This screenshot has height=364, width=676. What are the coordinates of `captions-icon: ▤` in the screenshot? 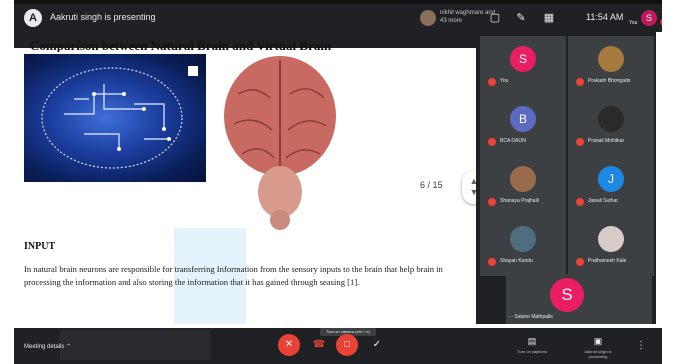 It's located at (532, 341).